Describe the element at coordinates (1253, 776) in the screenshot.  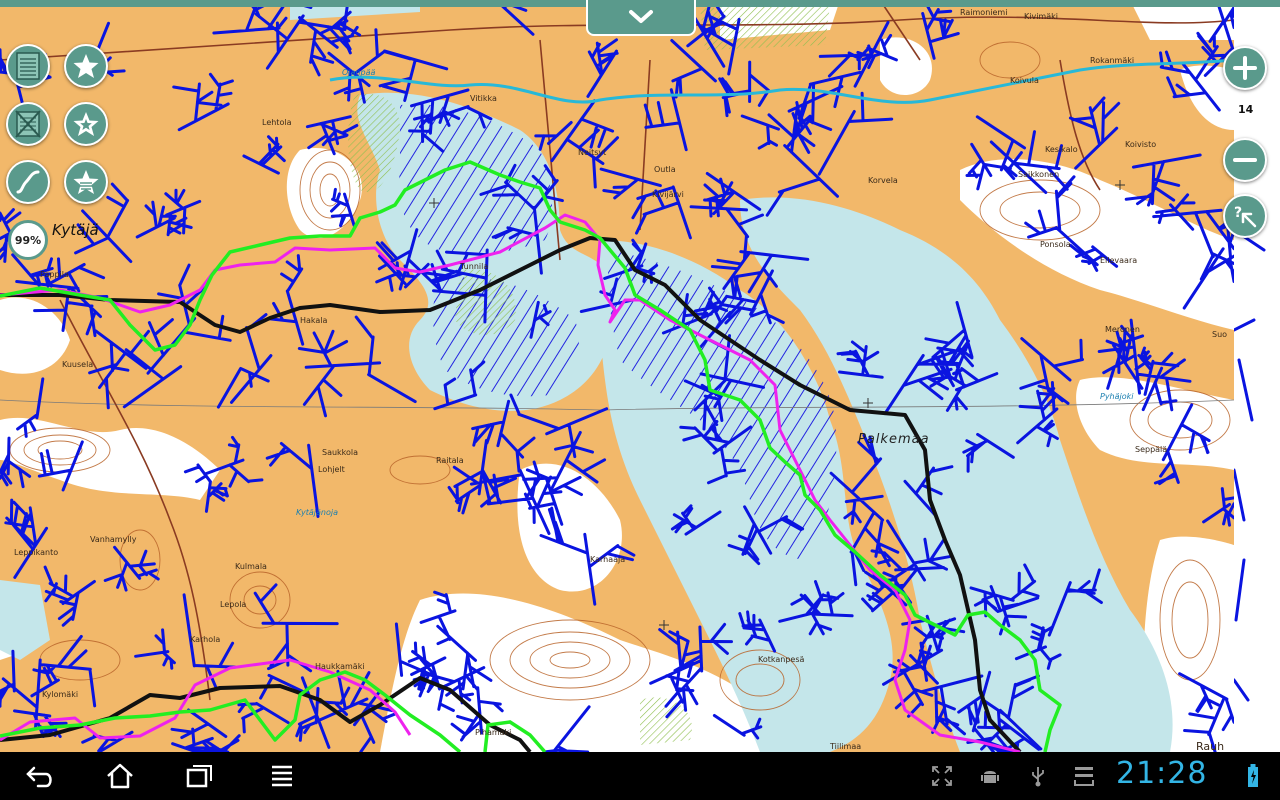
I see `battery-icon` at that location.